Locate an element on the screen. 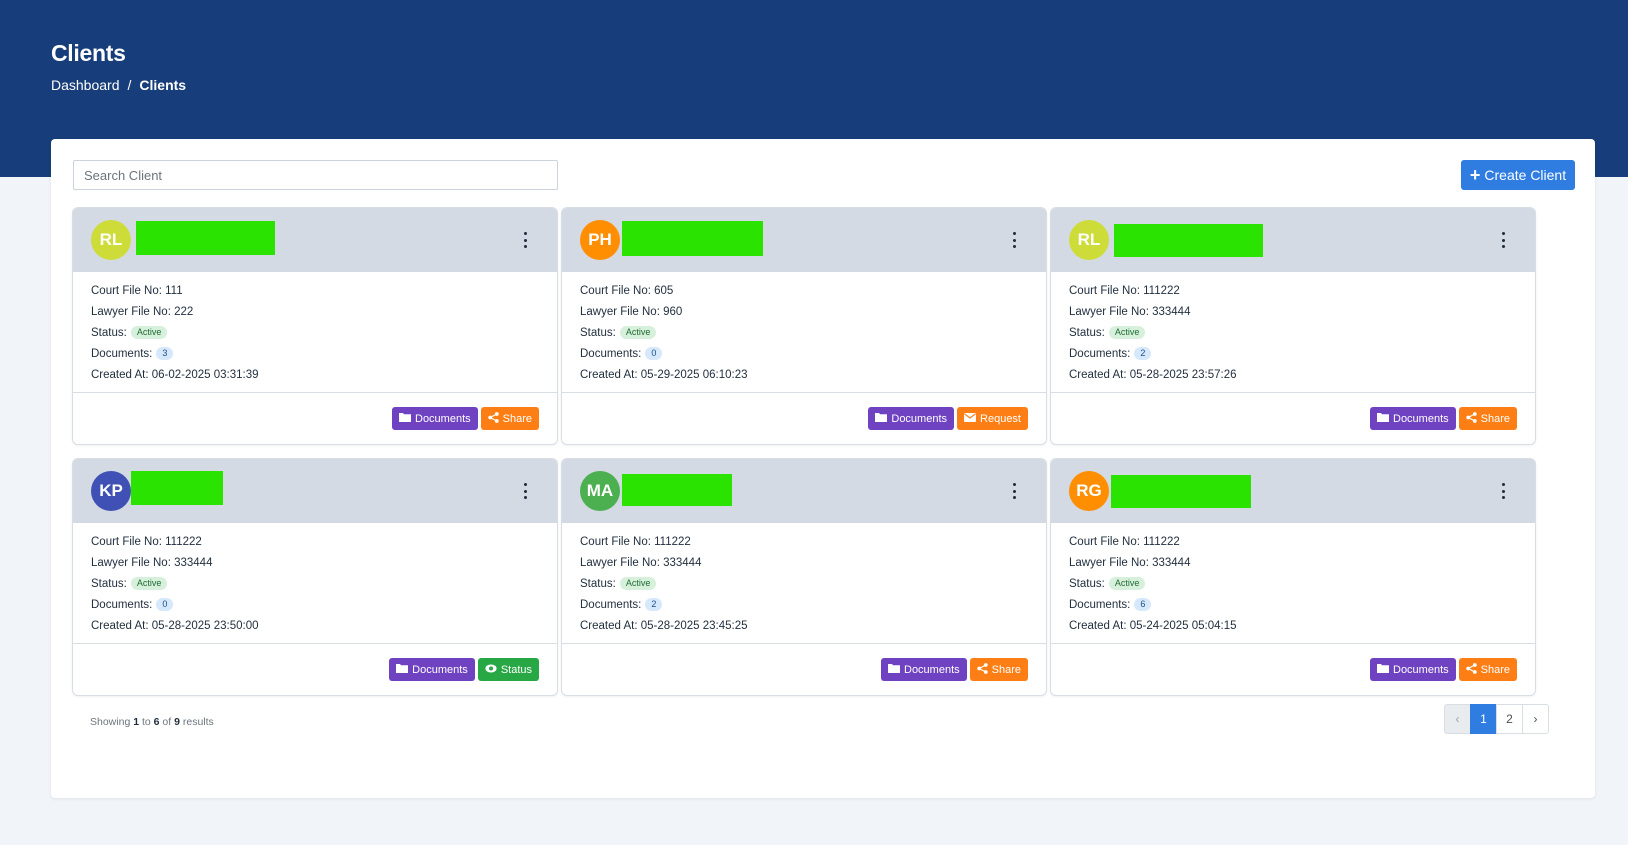 The width and height of the screenshot is (1628, 845). court-file-row: Court File No: 605 is located at coordinates (627, 290).